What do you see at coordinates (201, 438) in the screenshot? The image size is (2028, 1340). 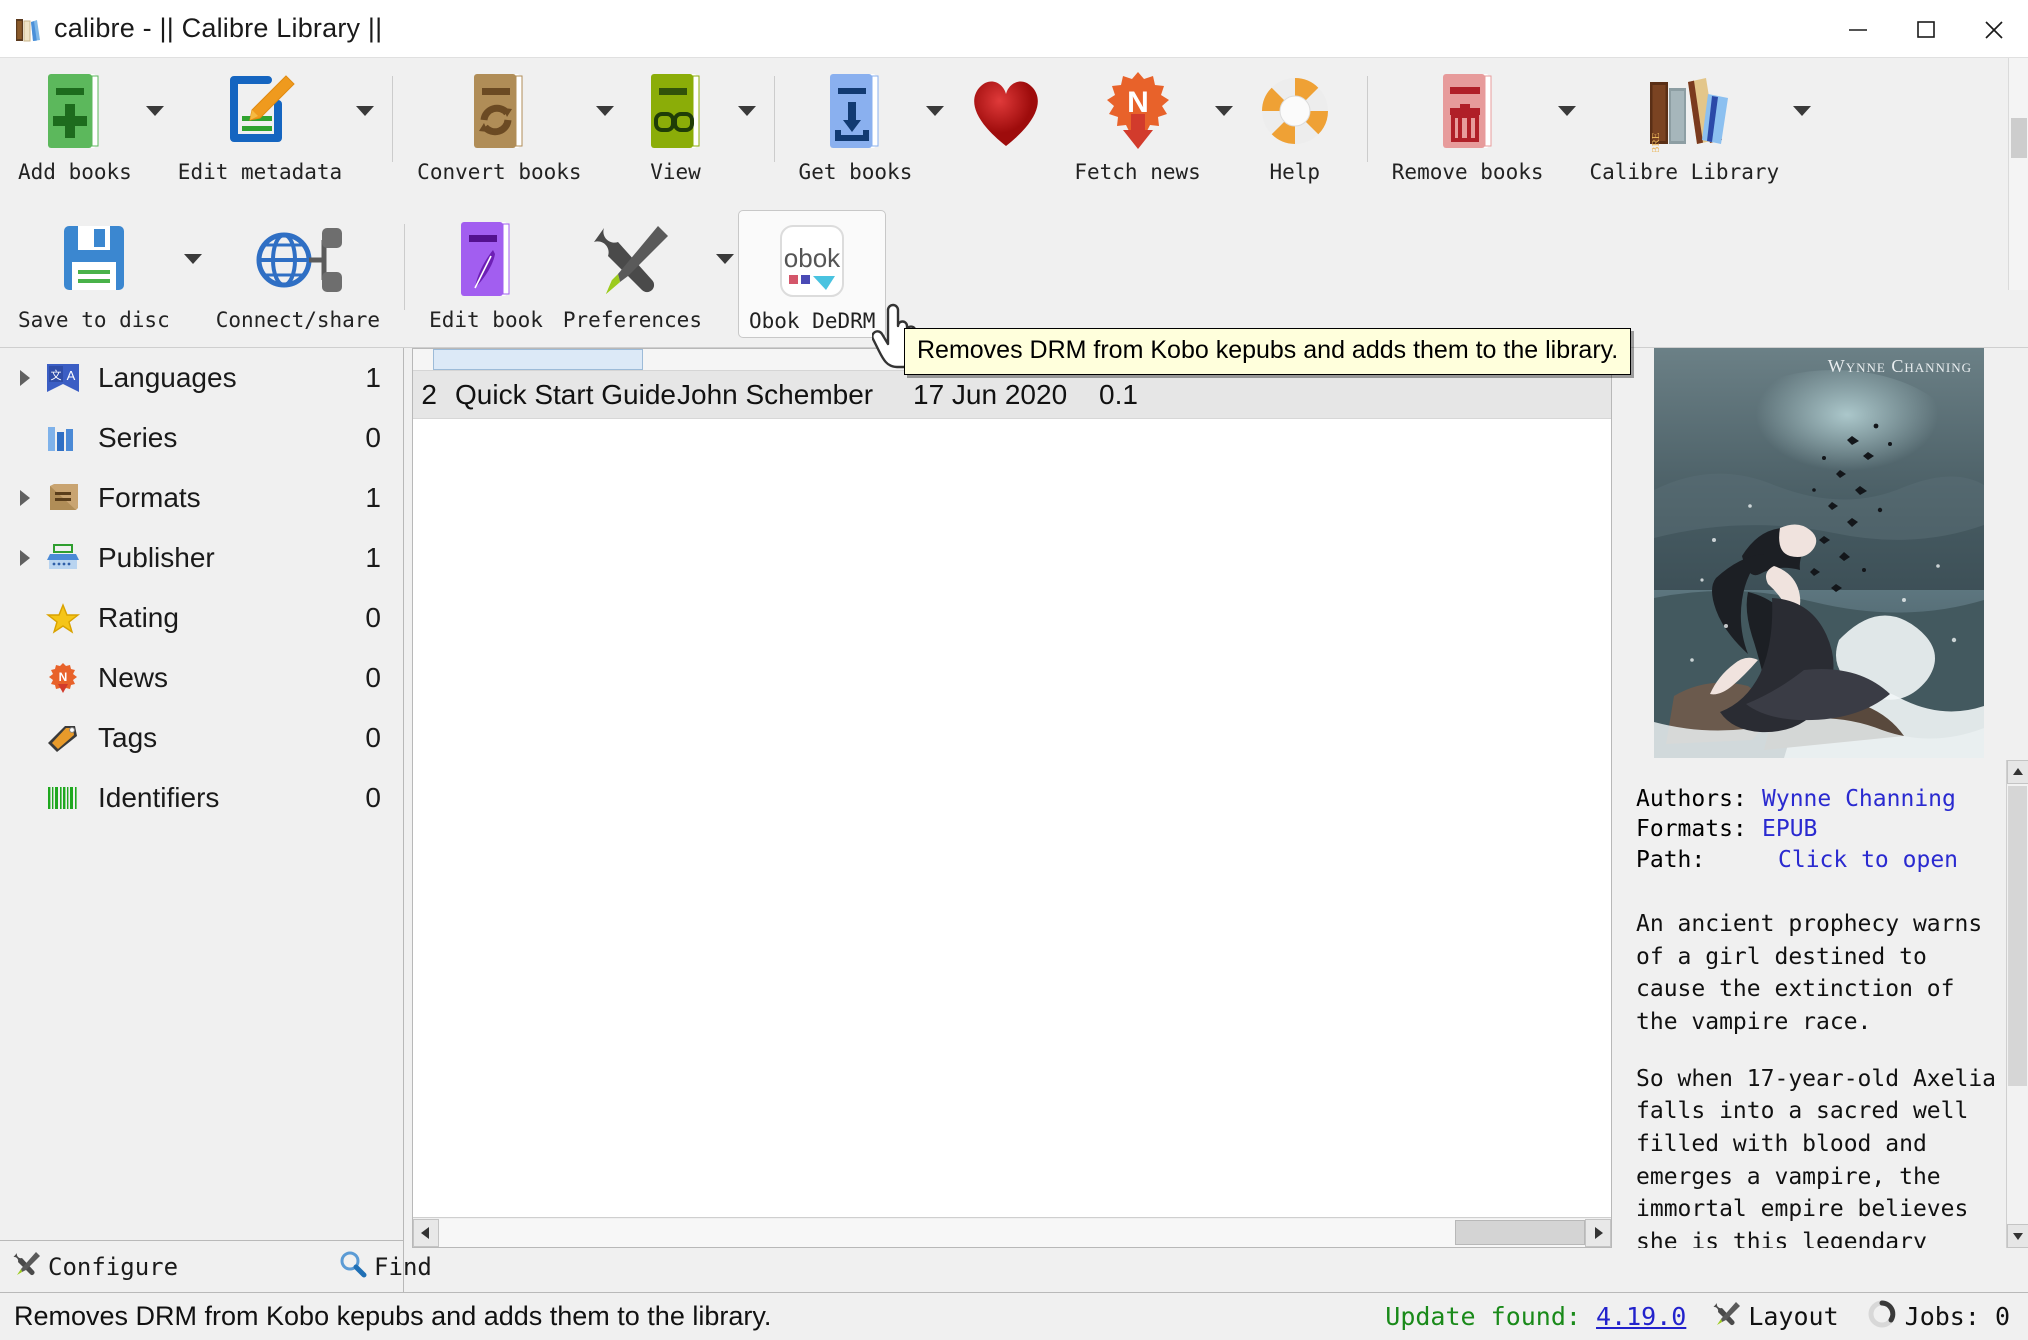 I see `sidebar-item-series: Series 0` at bounding box center [201, 438].